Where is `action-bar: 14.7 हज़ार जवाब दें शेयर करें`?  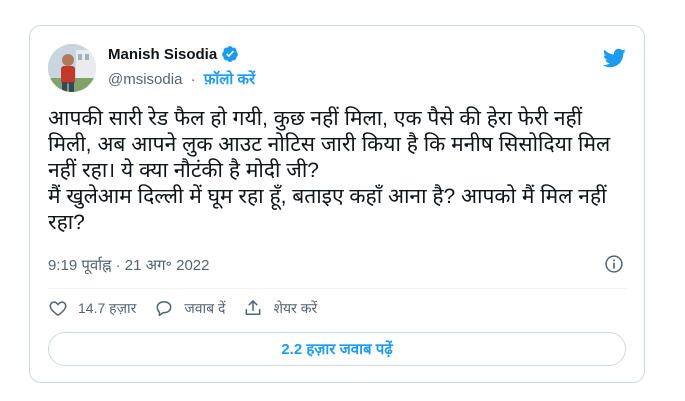
action-bar: 14.7 हज़ार जवाब दें शेयर करें is located at coordinates (191, 308).